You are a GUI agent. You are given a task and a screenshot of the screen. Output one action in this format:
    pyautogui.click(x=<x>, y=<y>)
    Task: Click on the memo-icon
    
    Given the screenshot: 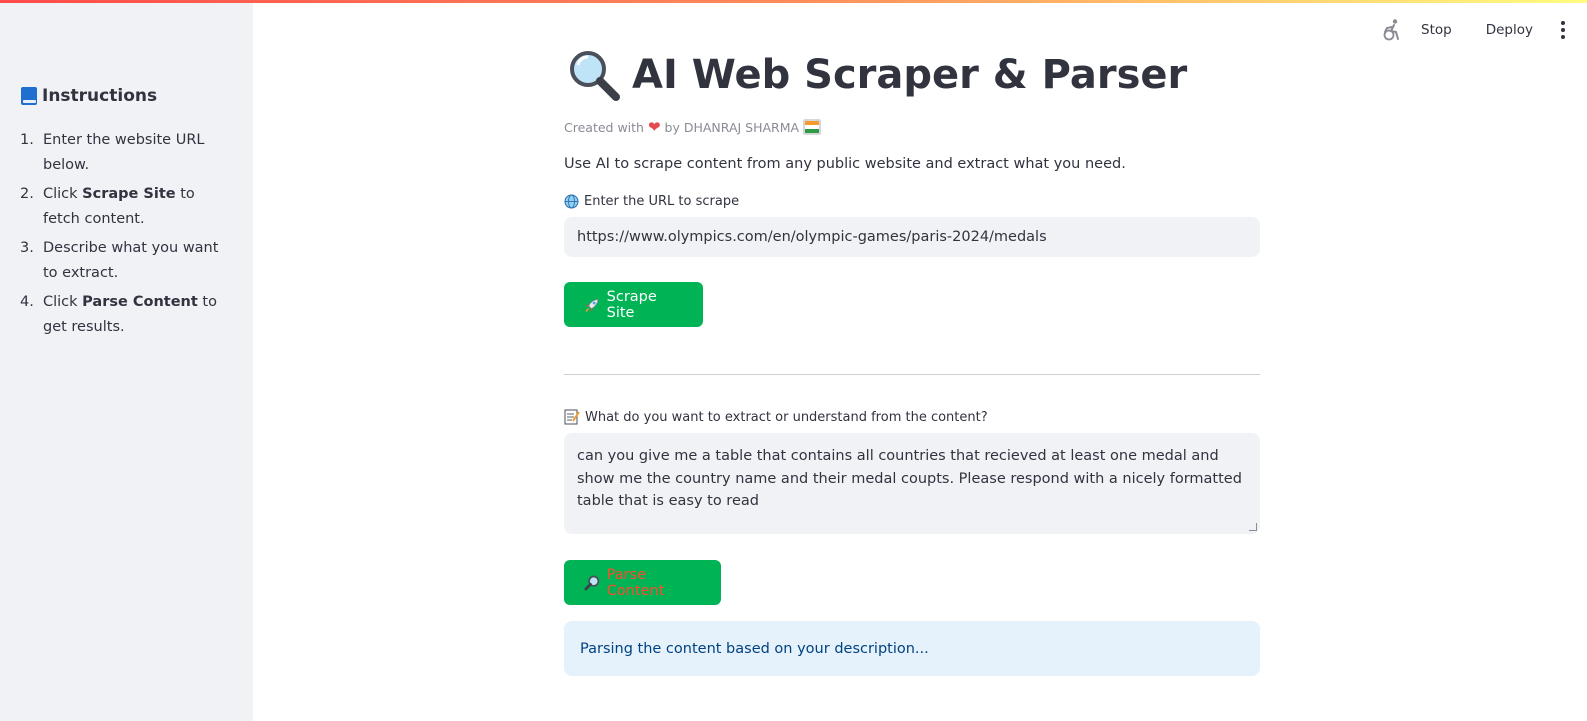 What is the action you would take?
    pyautogui.click(x=572, y=417)
    